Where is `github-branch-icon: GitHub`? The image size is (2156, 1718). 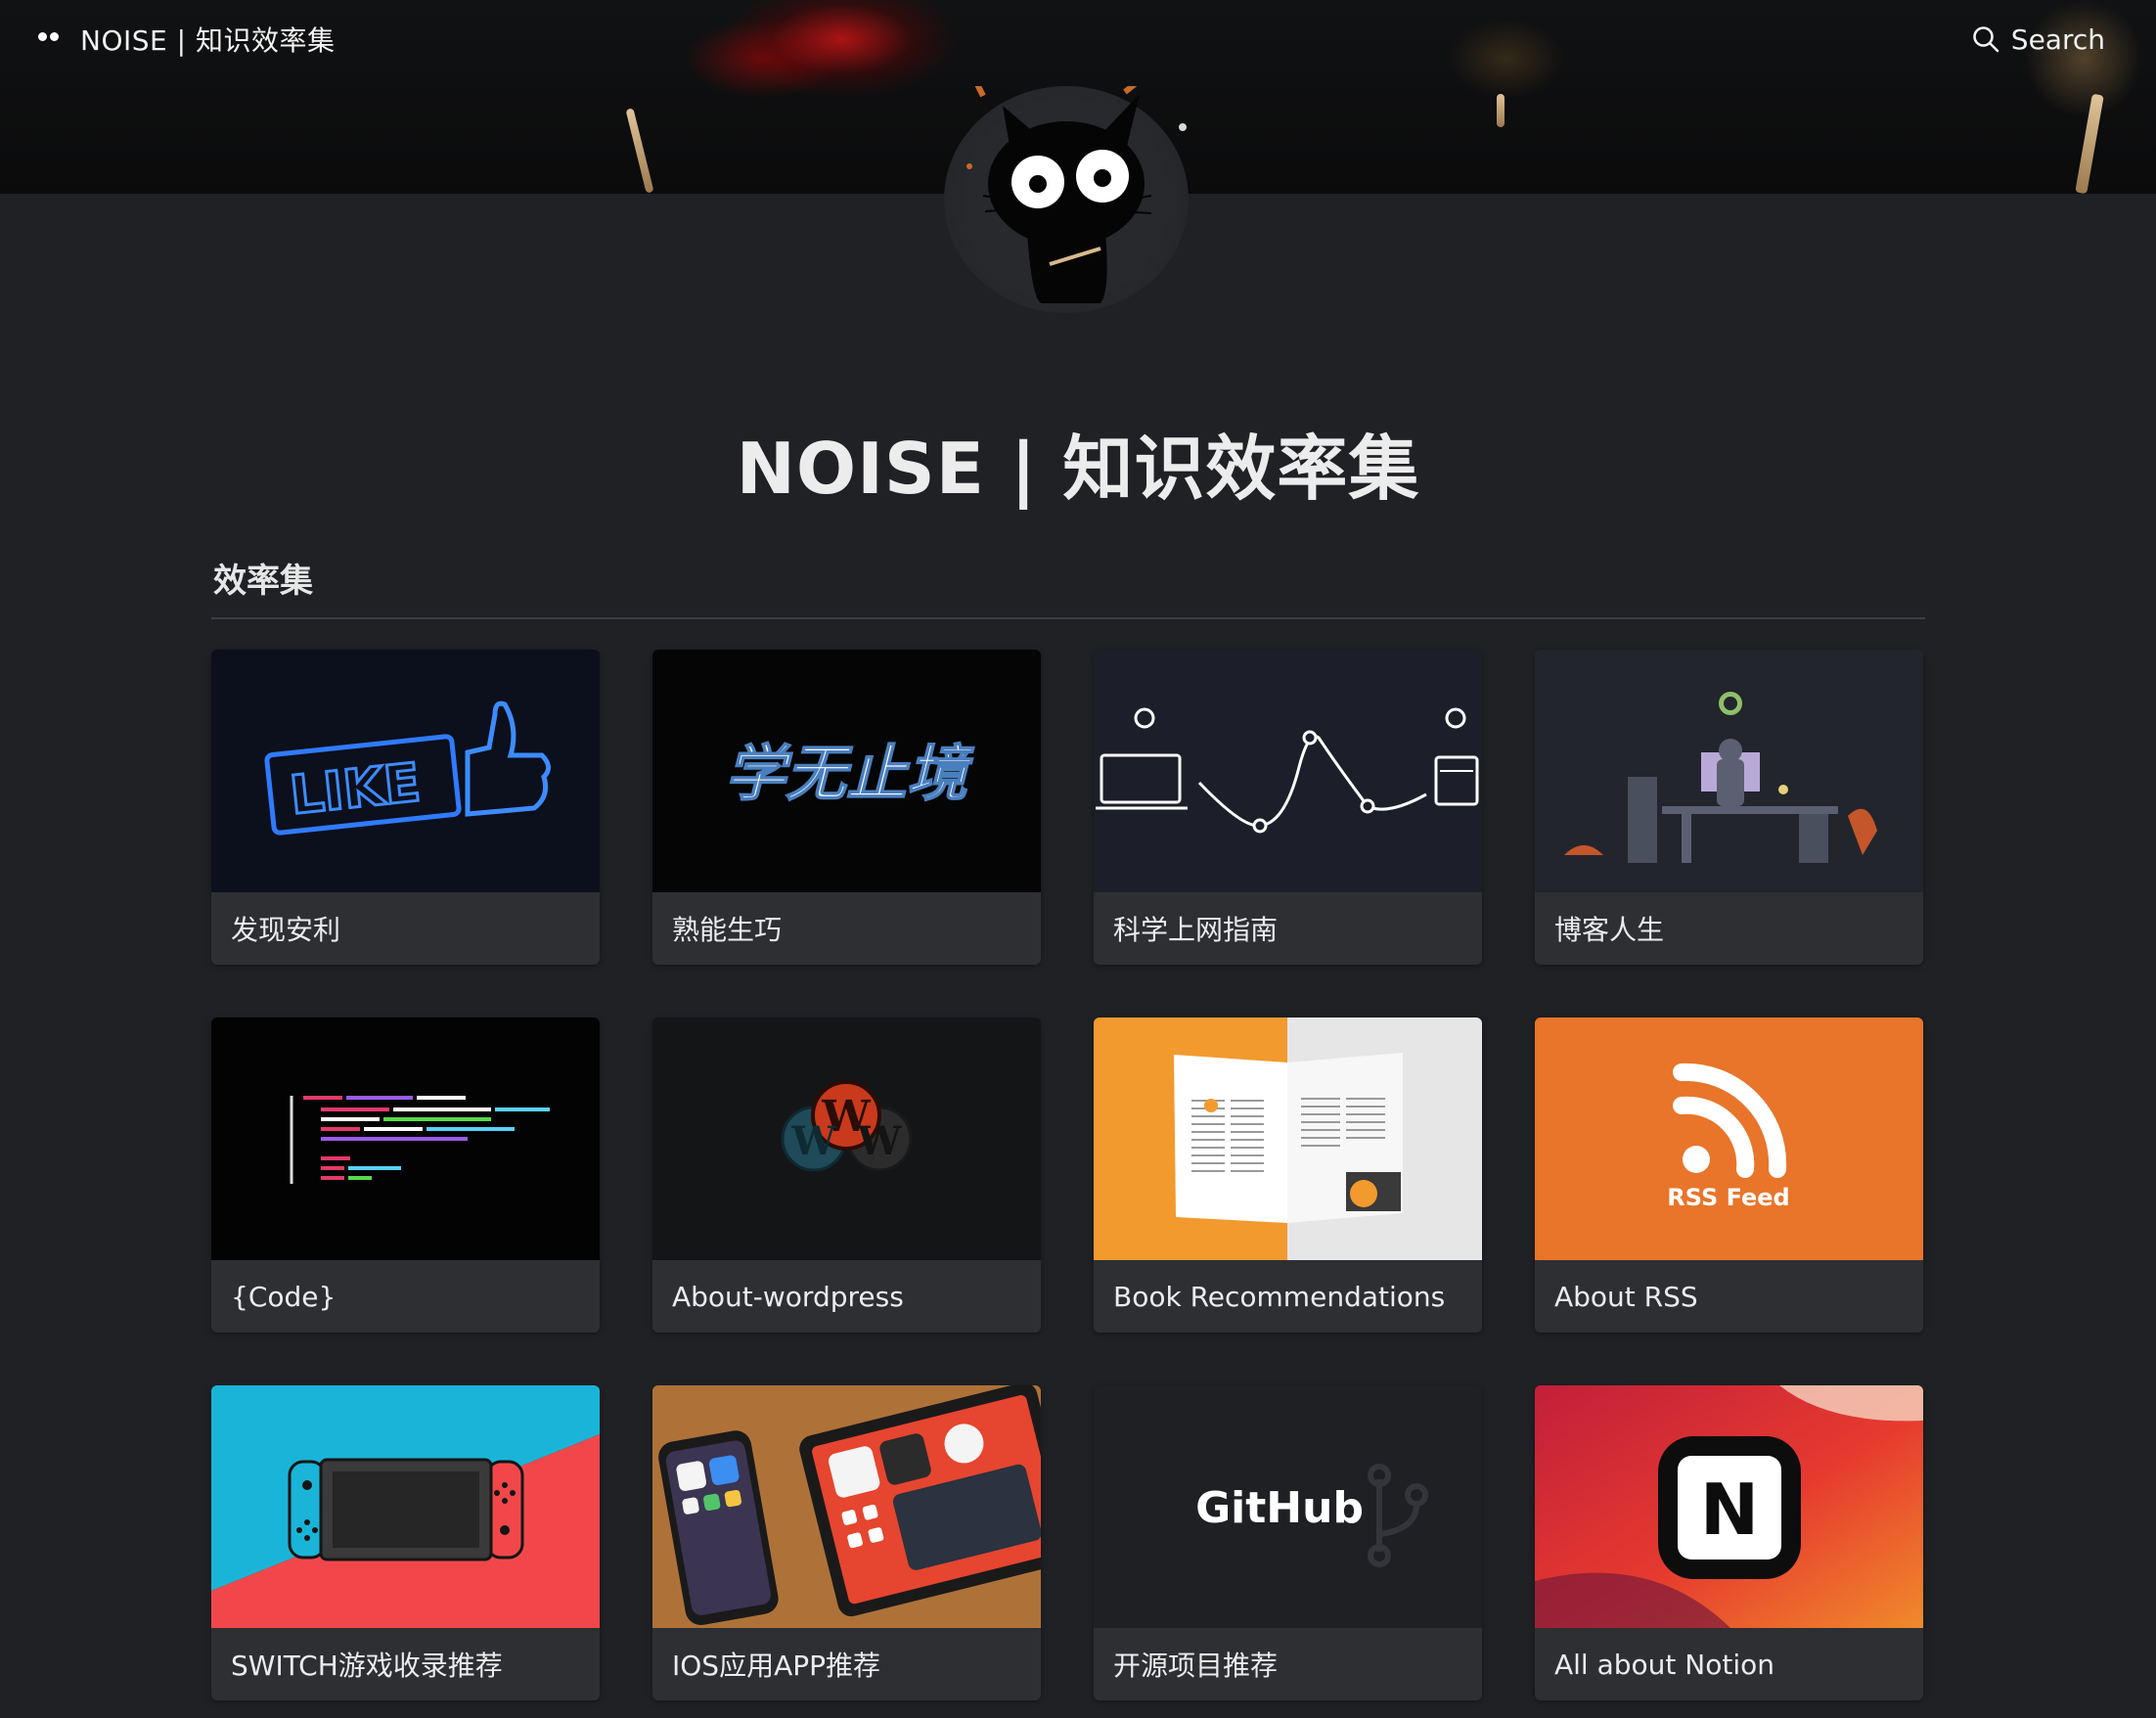
github-branch-icon: GitHub is located at coordinates (1288, 1507).